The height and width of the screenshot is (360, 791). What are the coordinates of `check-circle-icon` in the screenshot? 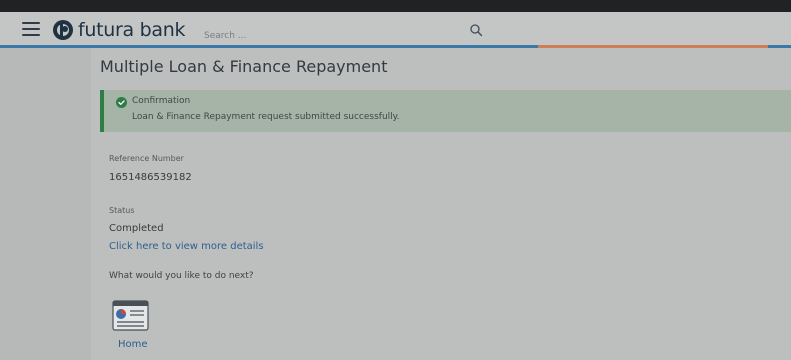 It's located at (121, 102).